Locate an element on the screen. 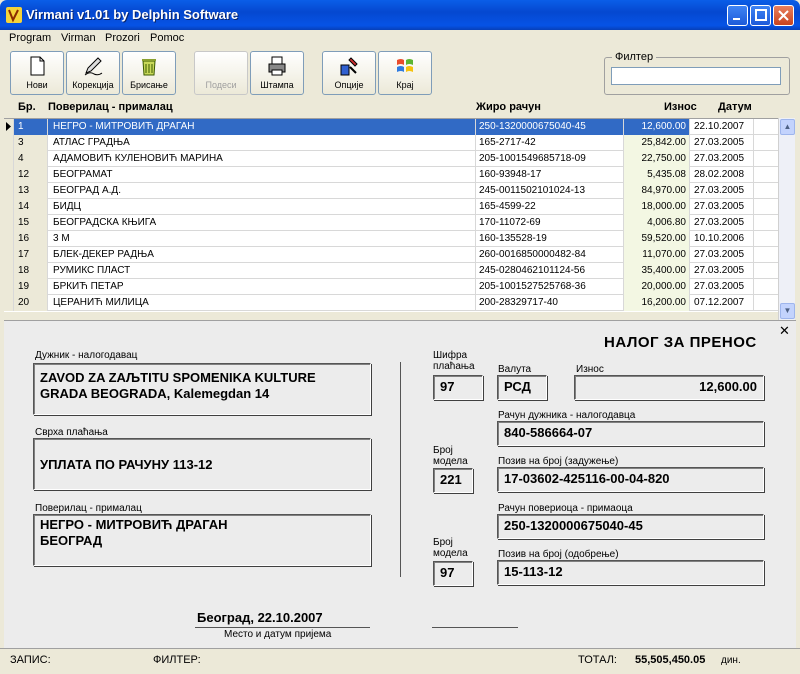  row-account: 160-135528-19 is located at coordinates (550, 239).